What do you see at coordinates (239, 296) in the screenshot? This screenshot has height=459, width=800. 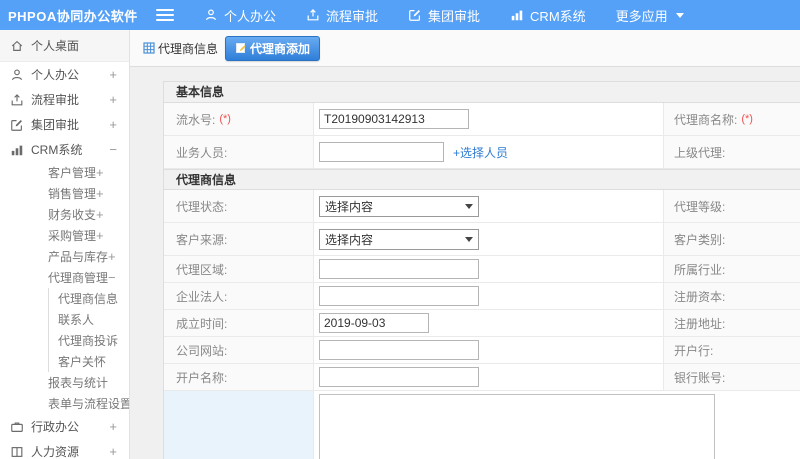 I see `field-label: 企业法人:` at bounding box center [239, 296].